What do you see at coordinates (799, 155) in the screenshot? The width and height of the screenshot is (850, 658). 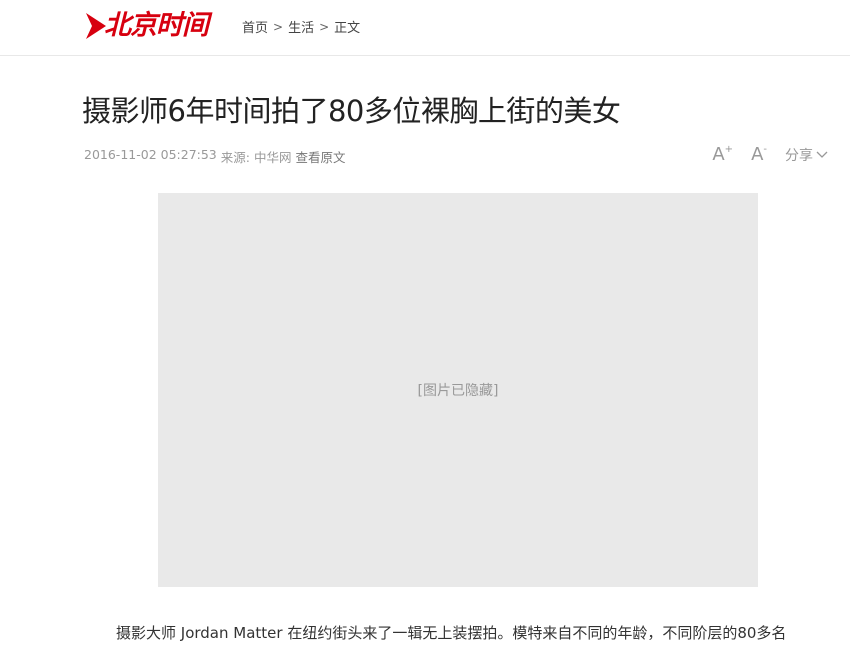 I see `share-label: 分享` at bounding box center [799, 155].